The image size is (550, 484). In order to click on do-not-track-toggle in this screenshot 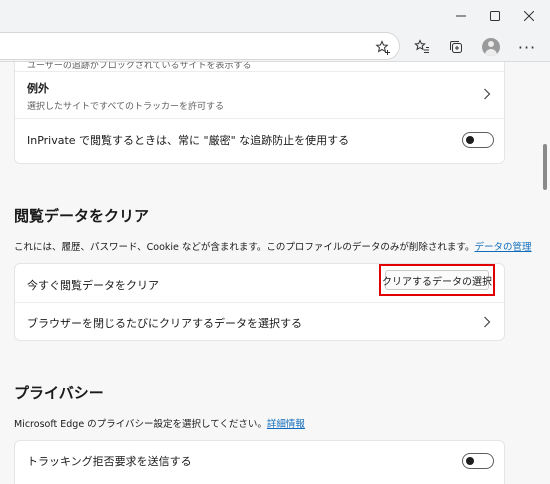, I will do `click(478, 461)`.